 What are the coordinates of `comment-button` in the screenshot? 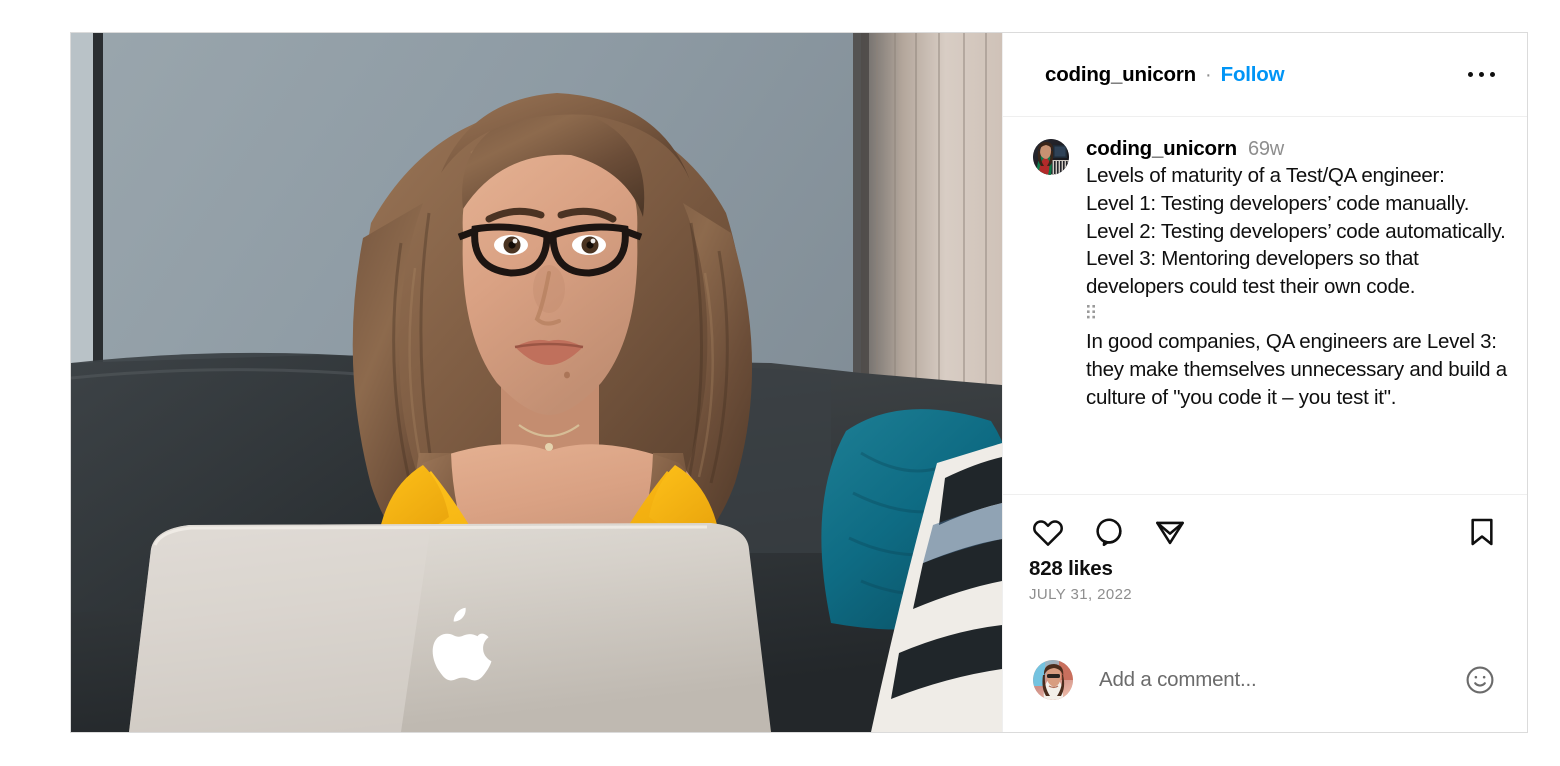 It's located at (1109, 532).